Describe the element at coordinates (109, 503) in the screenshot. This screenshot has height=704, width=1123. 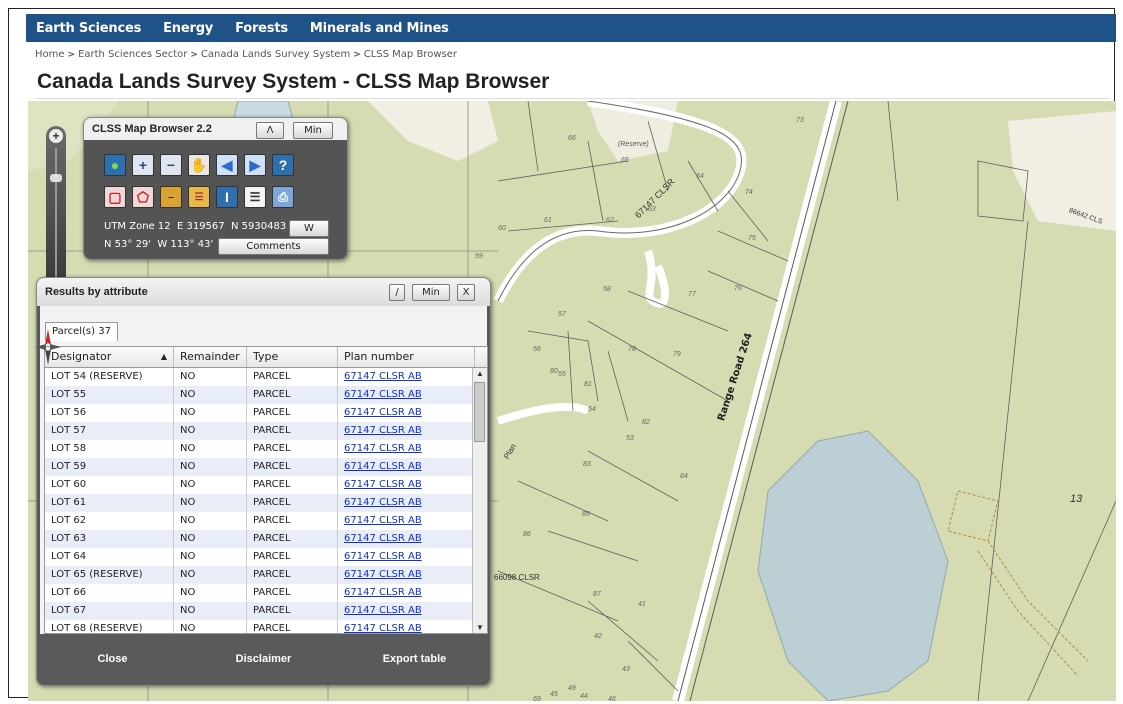
I see `cell-designator: LOT 61` at that location.